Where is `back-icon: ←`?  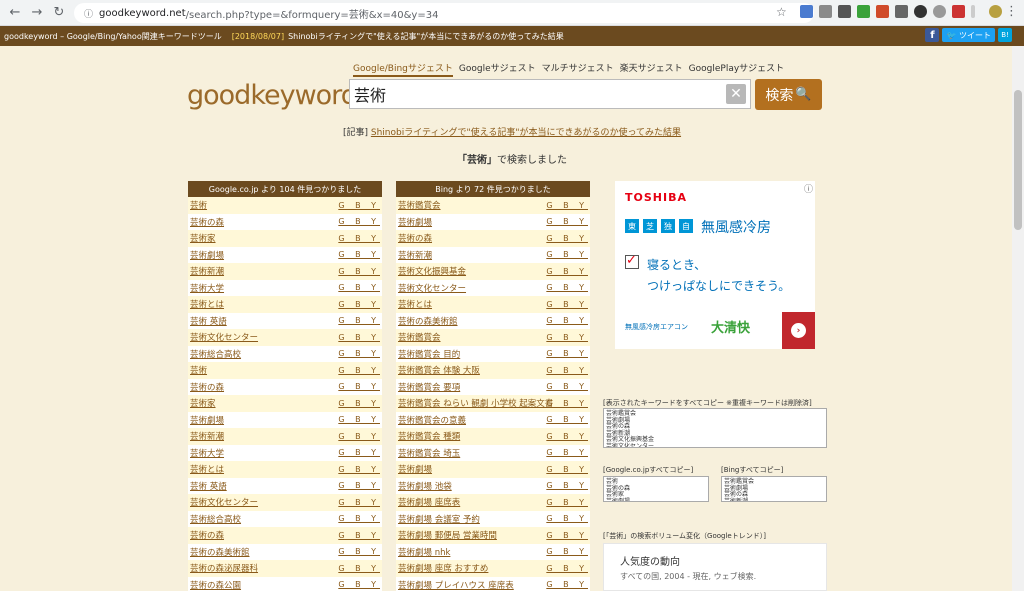 back-icon: ← is located at coordinates (15, 13).